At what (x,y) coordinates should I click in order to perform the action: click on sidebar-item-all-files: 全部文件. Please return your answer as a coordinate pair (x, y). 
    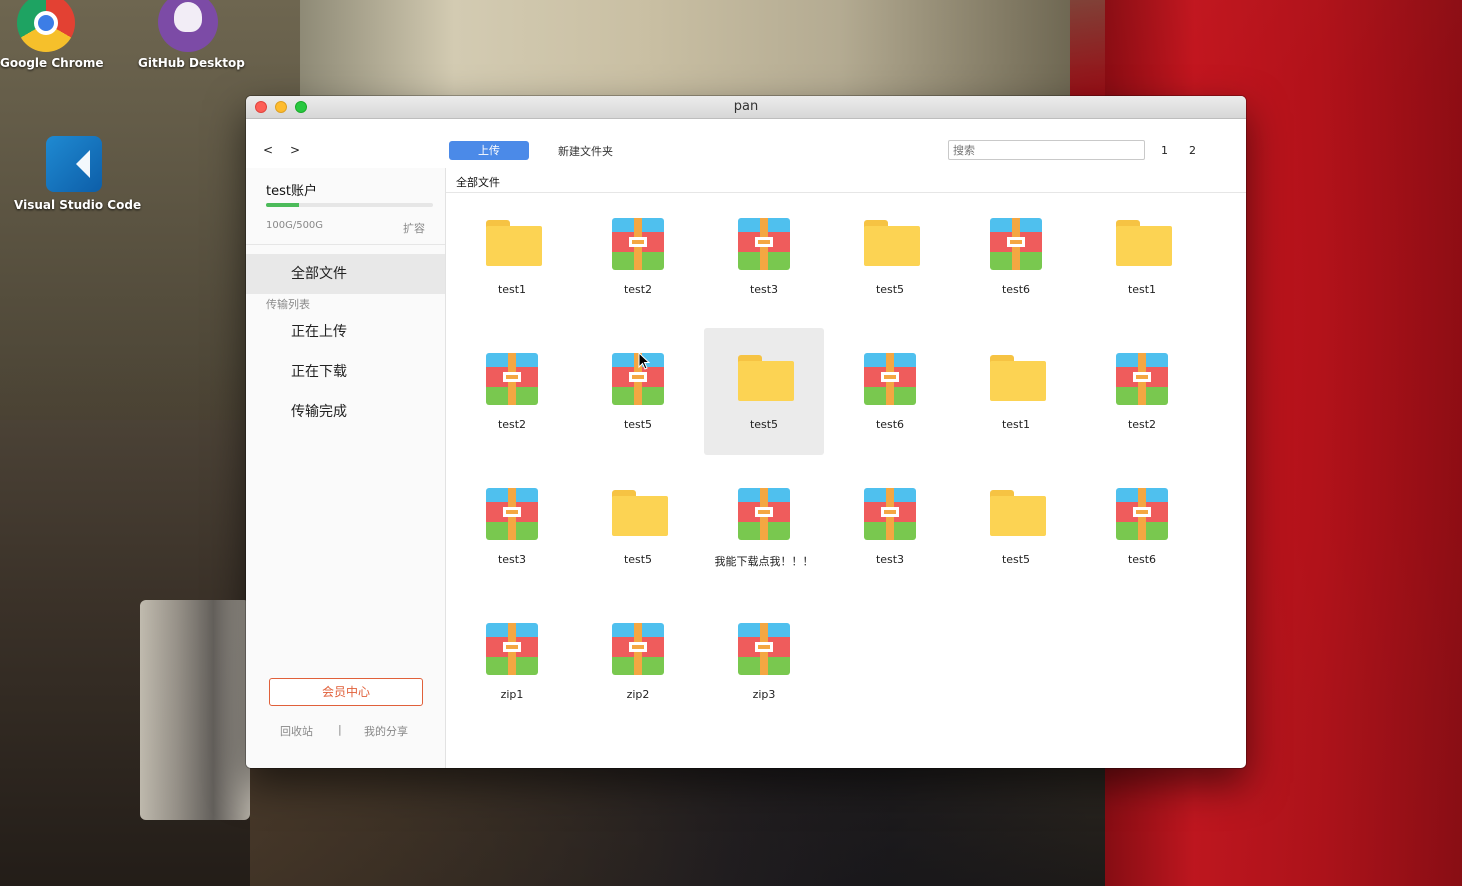
    Looking at the image, I should click on (345, 274).